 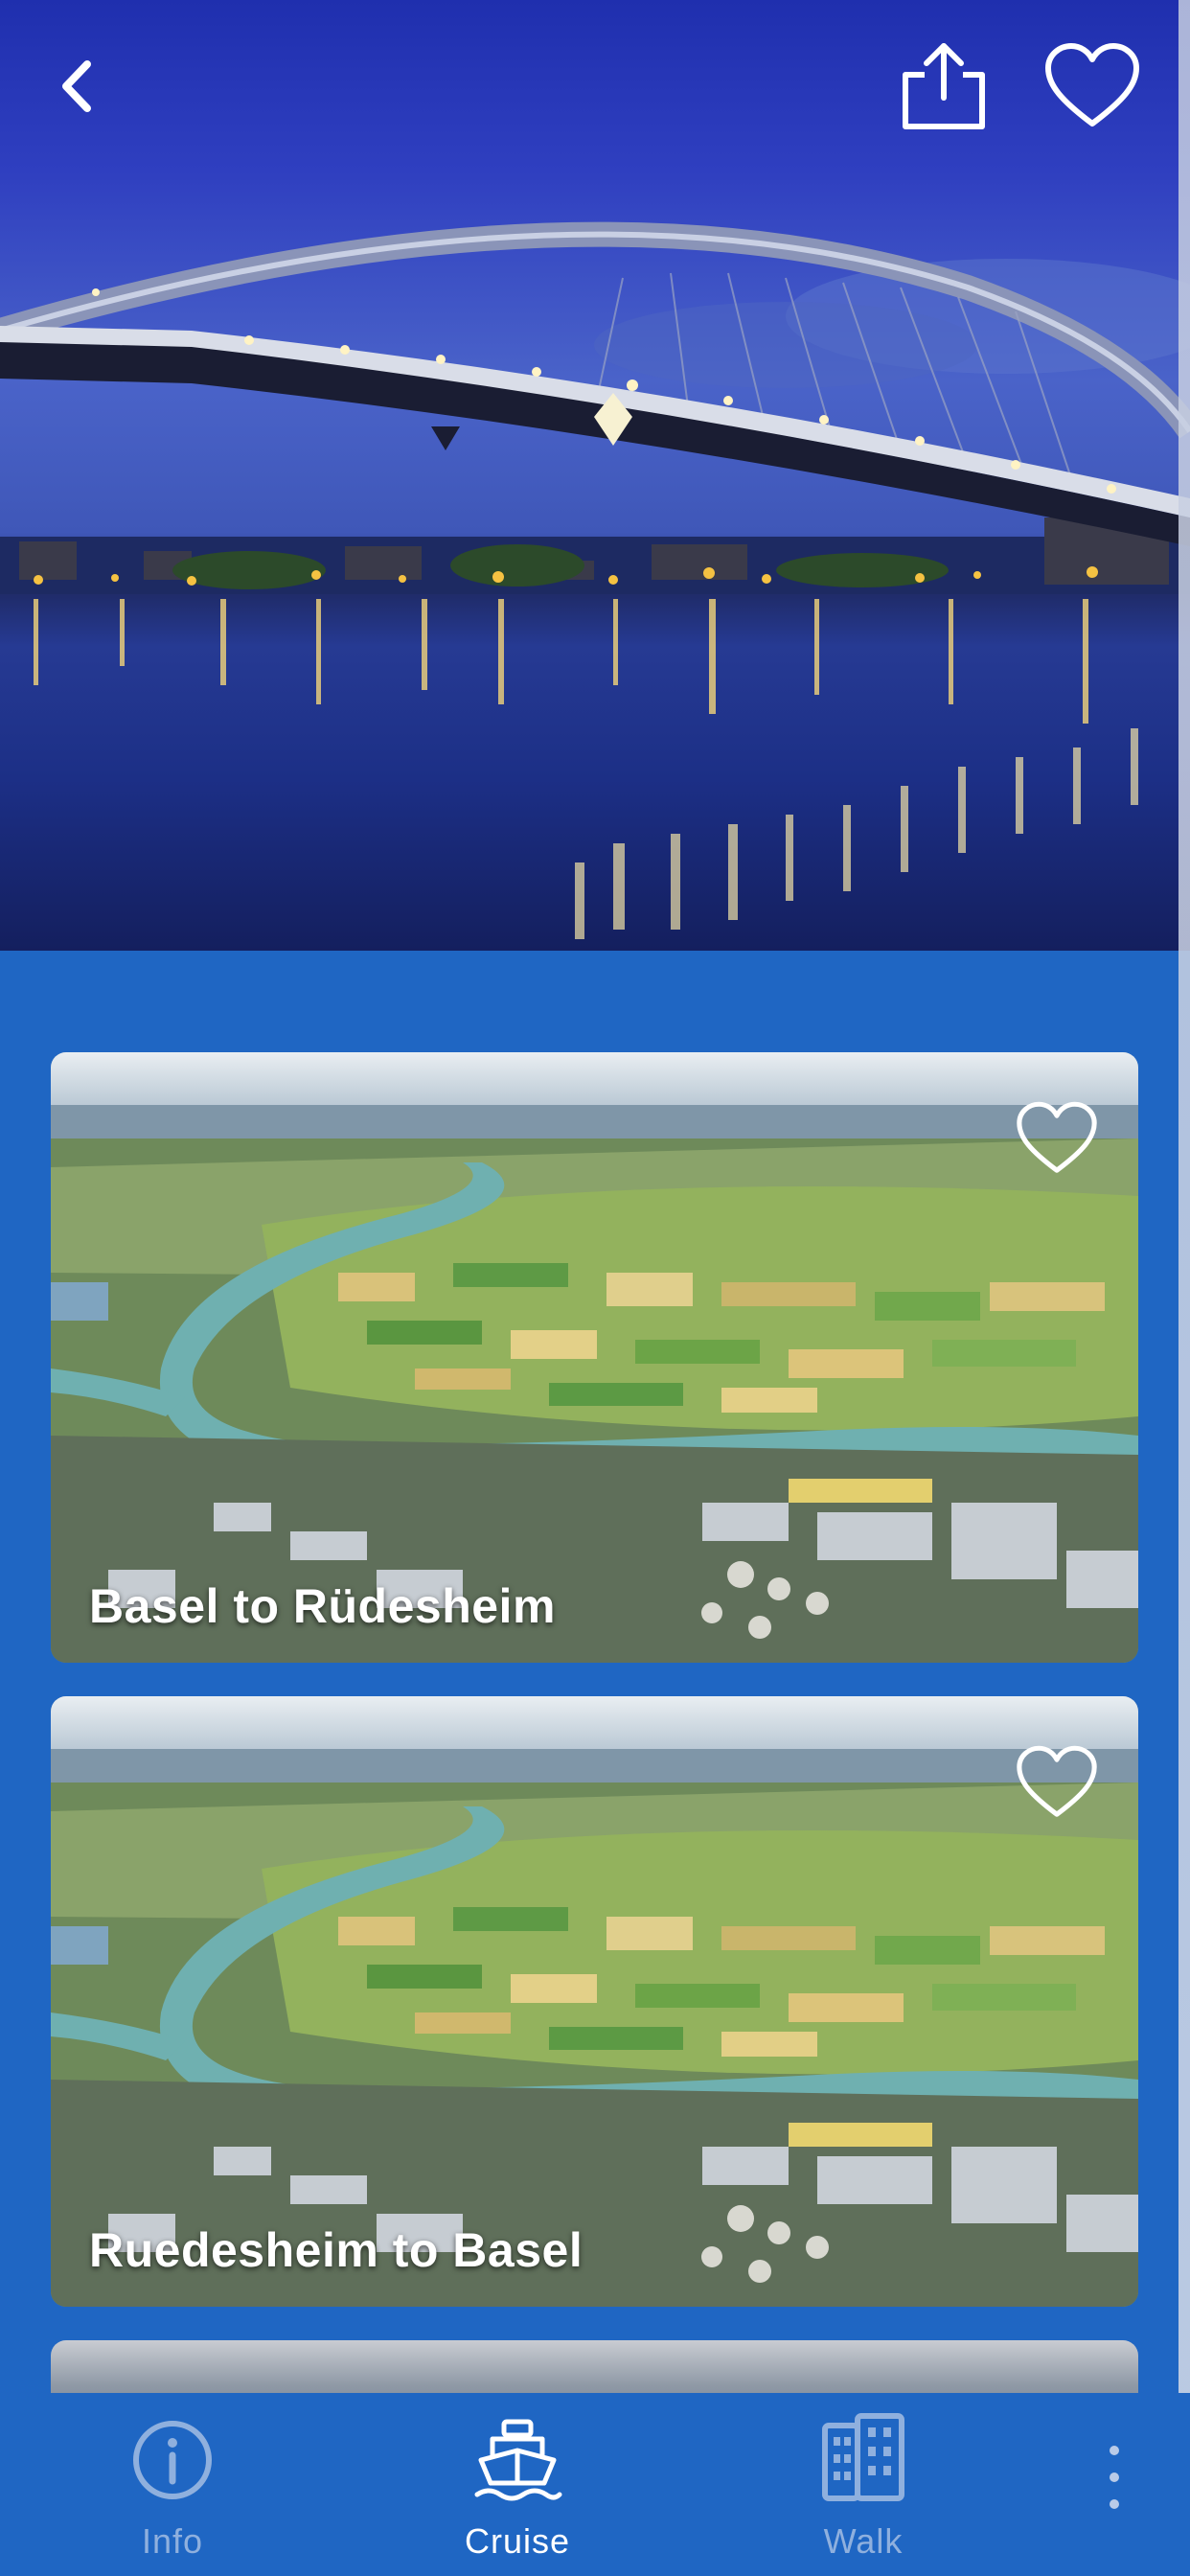 I want to click on favorite-button, so click(x=1093, y=86).